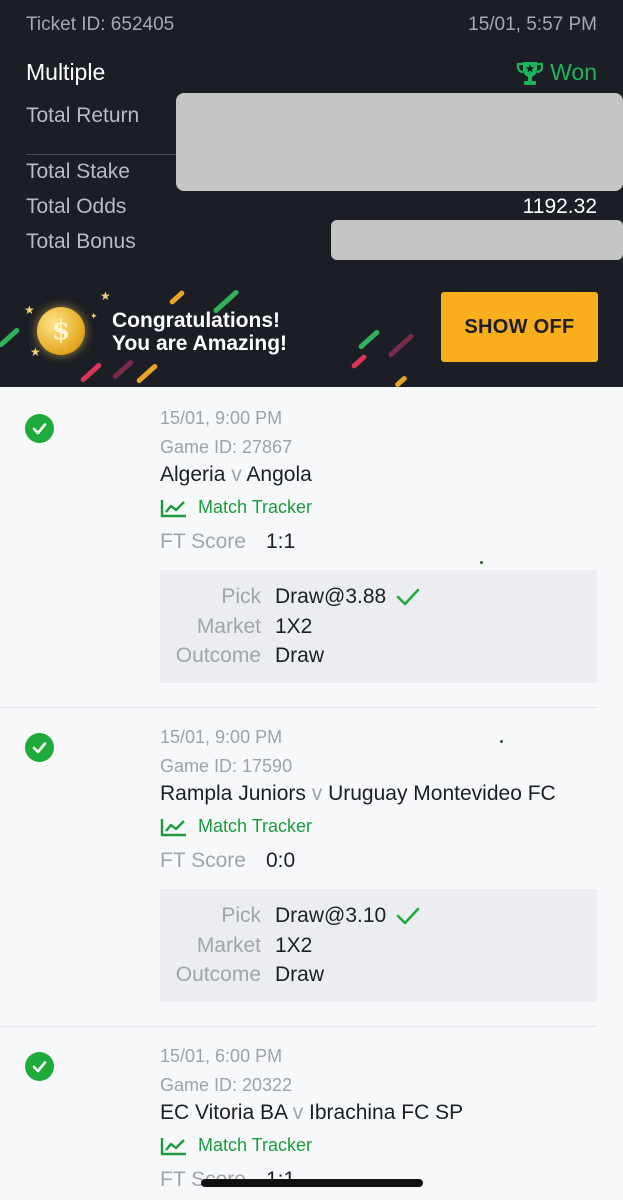 Image resolution: width=623 pixels, height=1200 pixels. I want to click on coin-icon: $, so click(61, 331).